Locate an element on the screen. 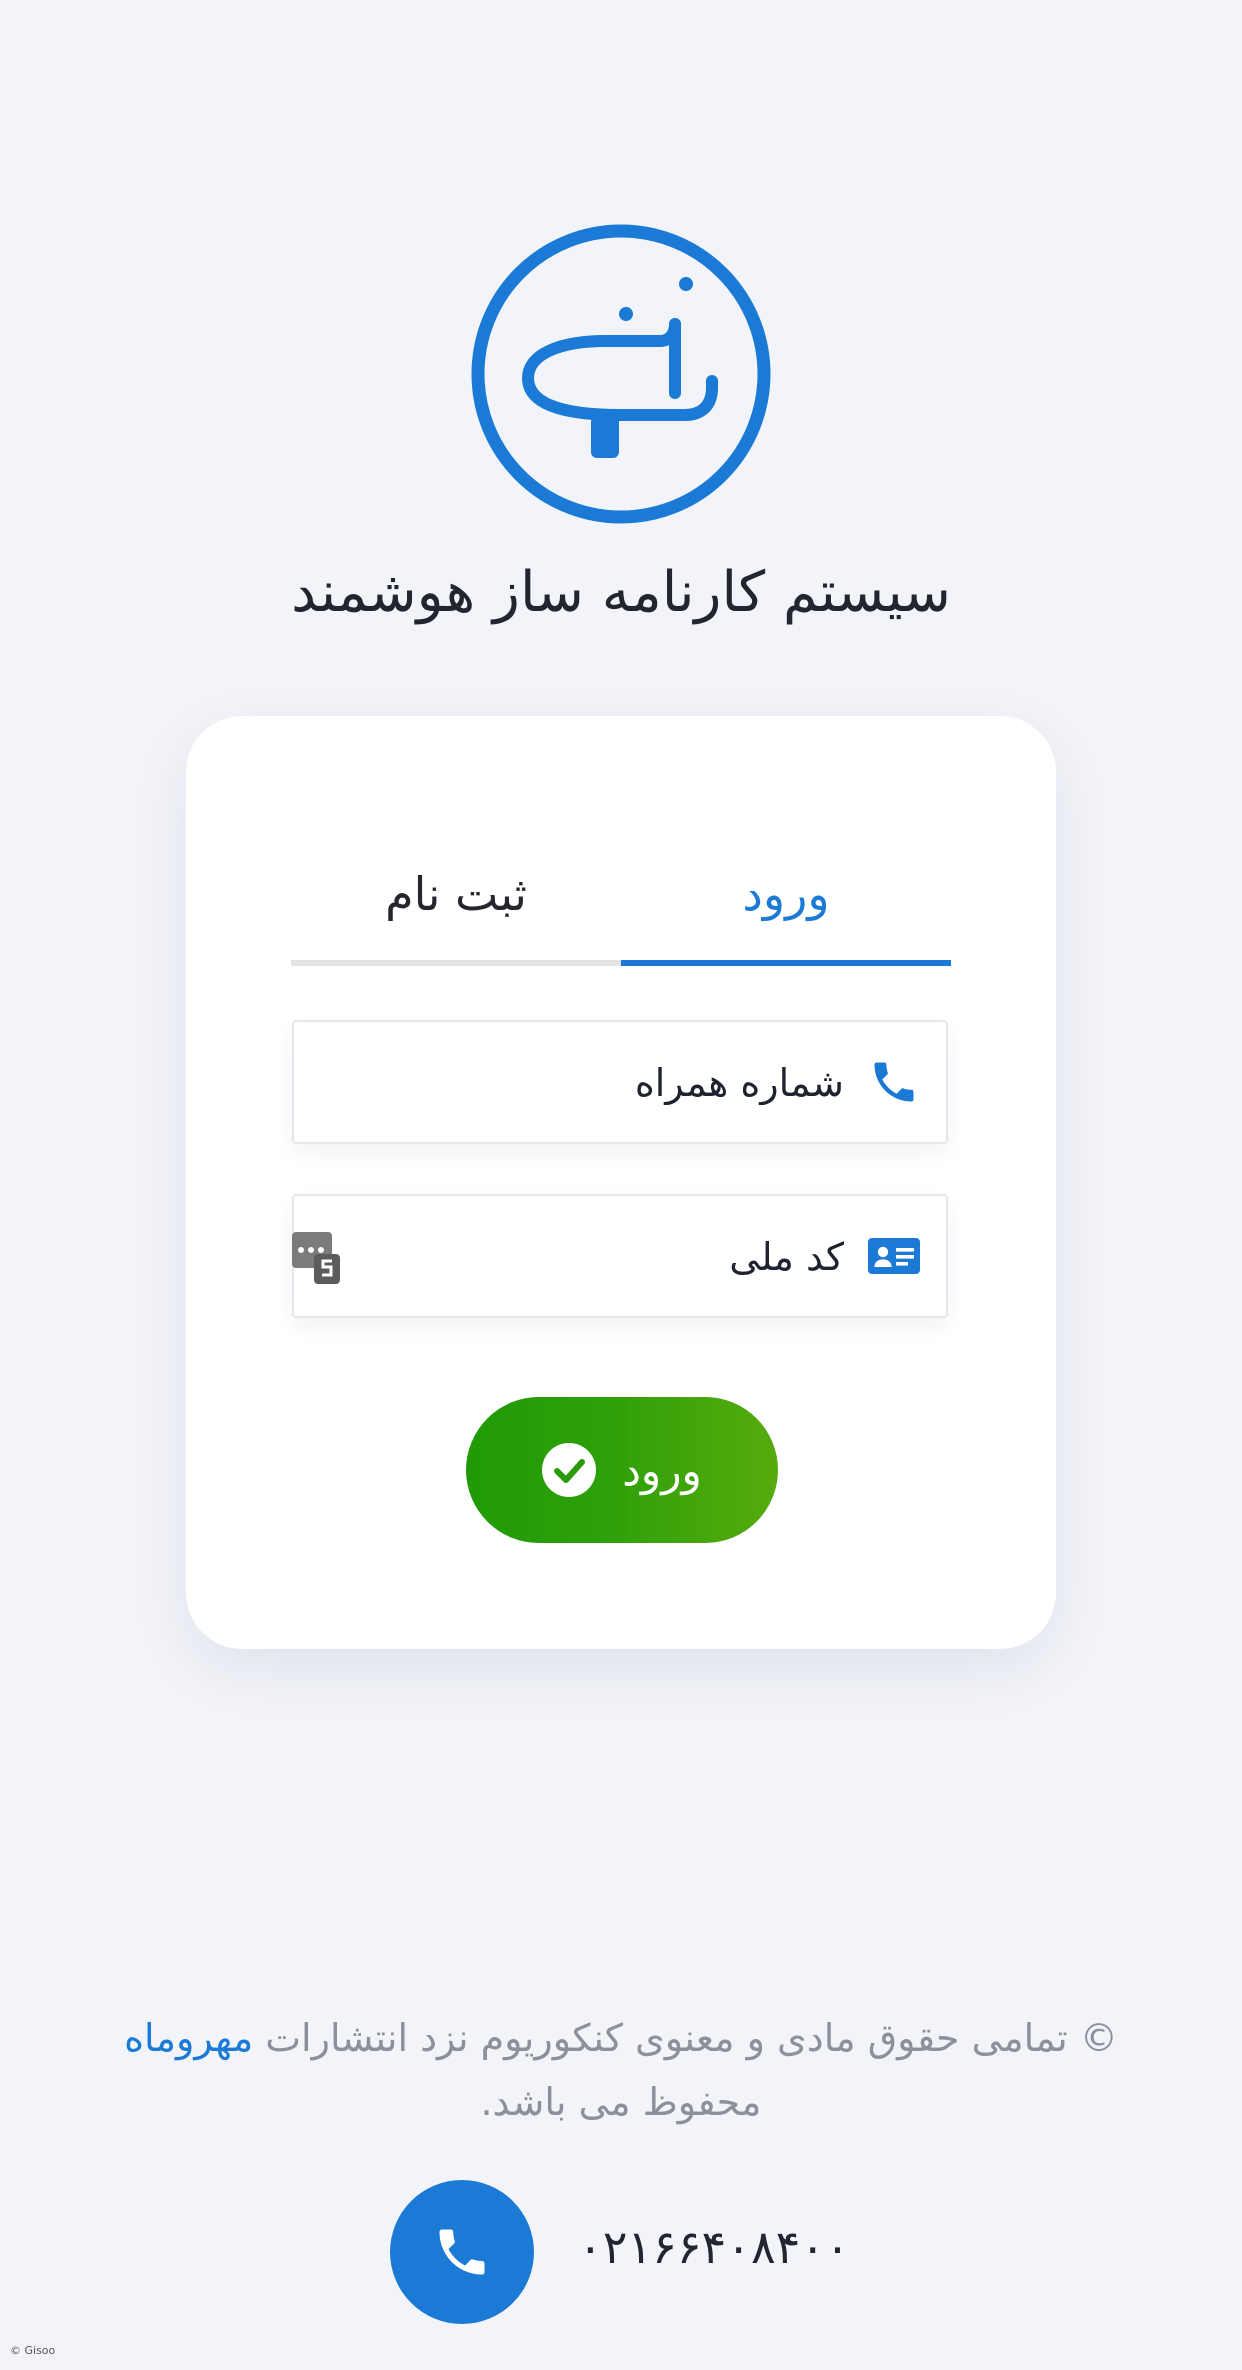 The height and width of the screenshot is (2370, 1242). call-button is located at coordinates (462, 2252).